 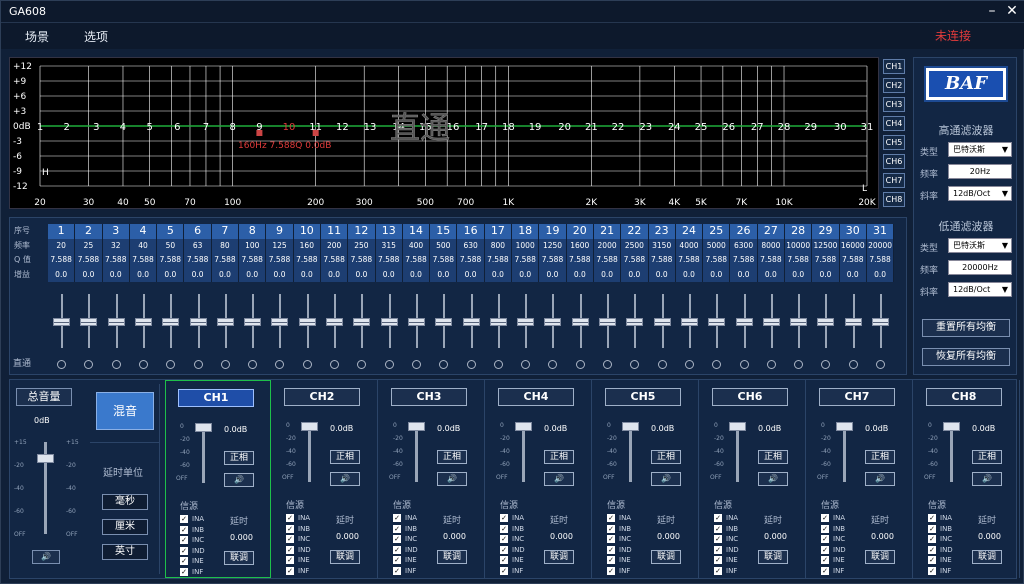 What do you see at coordinates (853, 245) in the screenshot?
I see `eq-cell-freqs: 16000` at bounding box center [853, 245].